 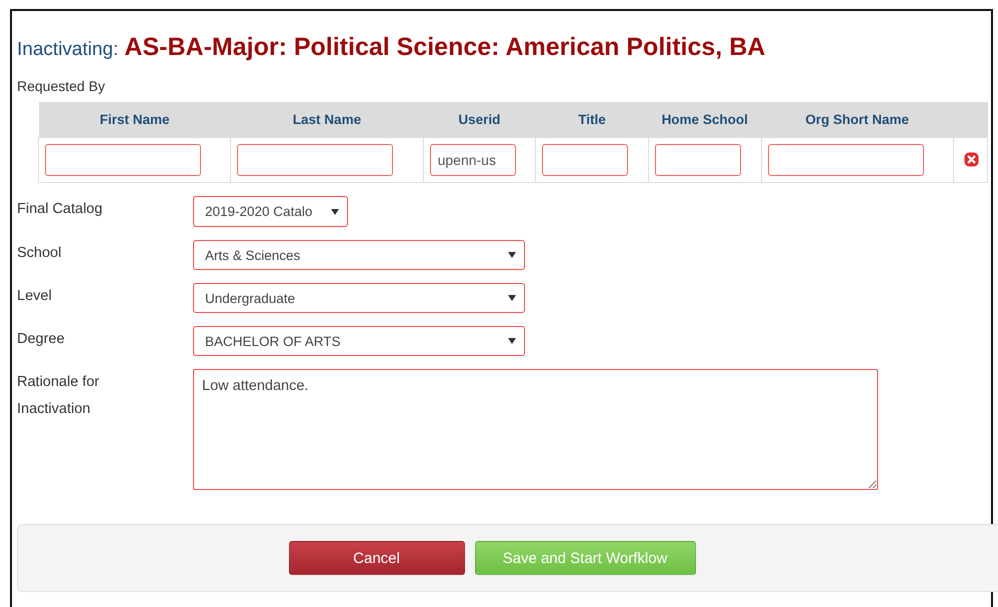 I want to click on column-header: First Name, so click(x=134, y=120).